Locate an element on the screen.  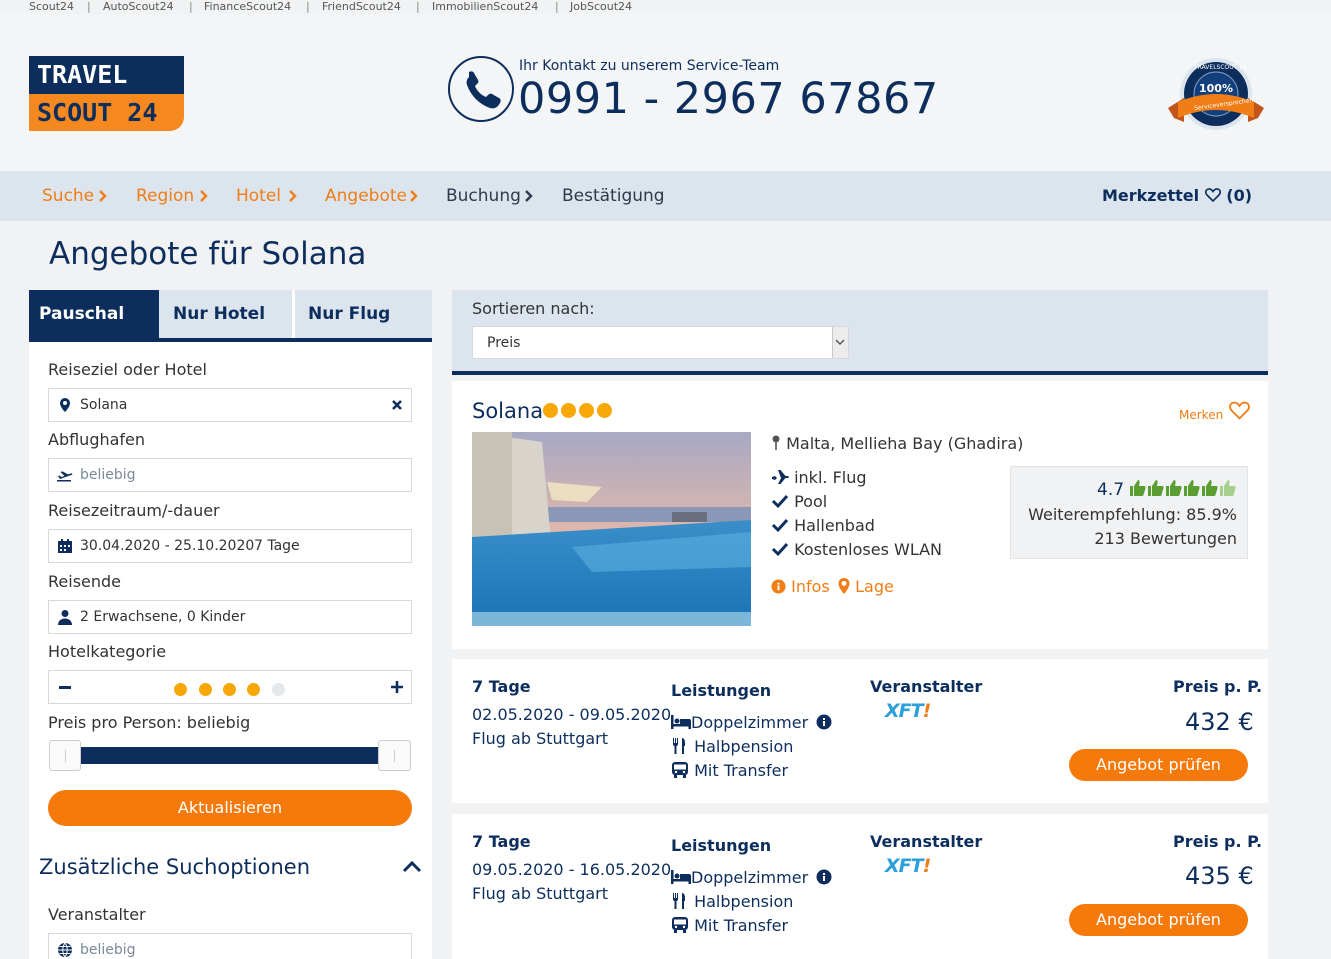
merken-button: Merken is located at coordinates (1214, 411).